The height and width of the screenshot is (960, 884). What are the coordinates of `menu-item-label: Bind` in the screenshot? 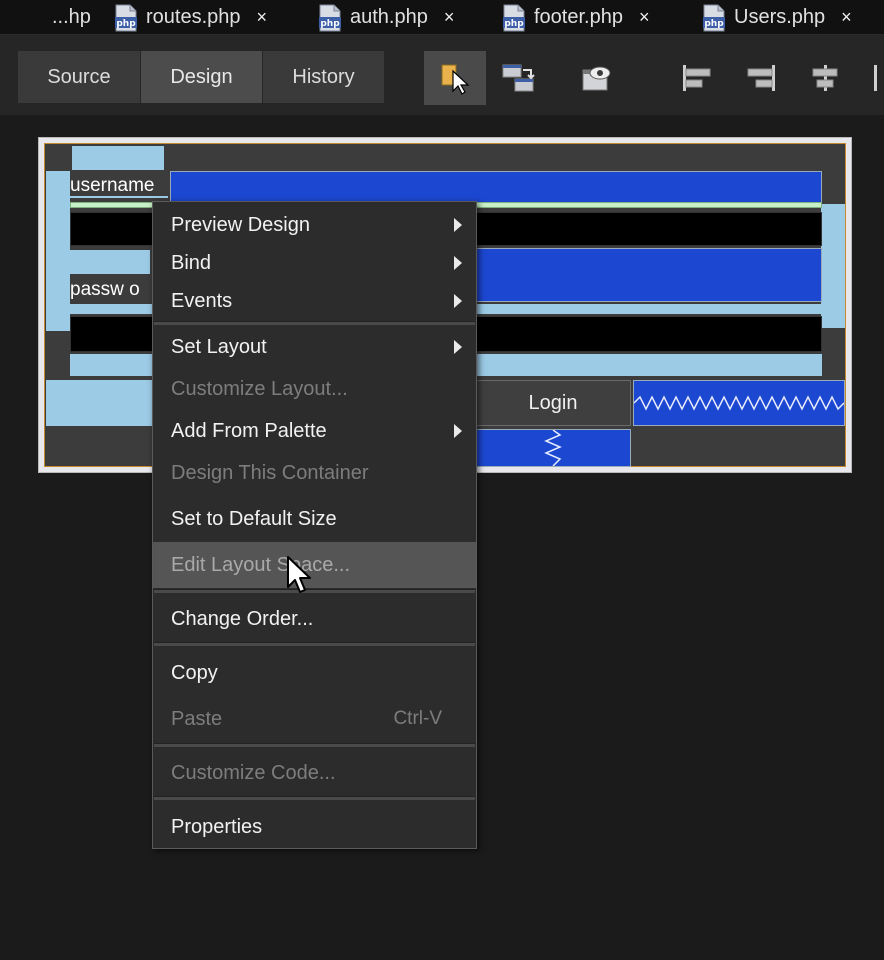 It's located at (191, 262).